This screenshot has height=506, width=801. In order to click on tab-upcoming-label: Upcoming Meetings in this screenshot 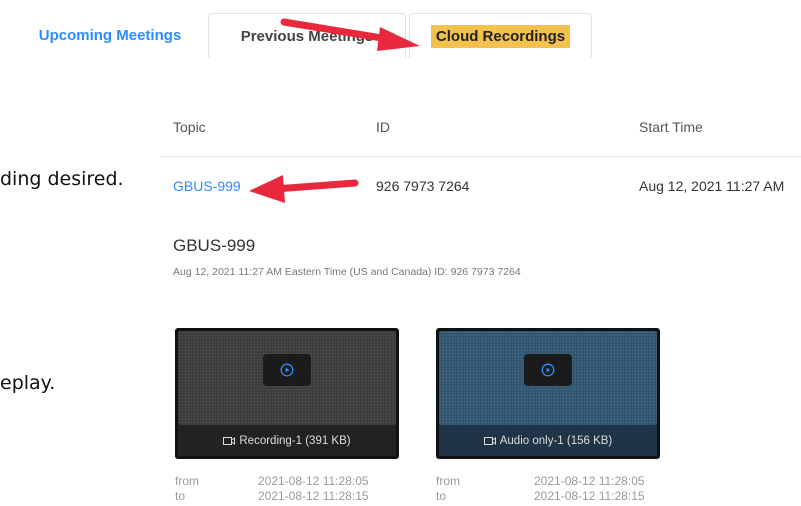, I will do `click(110, 35)`.